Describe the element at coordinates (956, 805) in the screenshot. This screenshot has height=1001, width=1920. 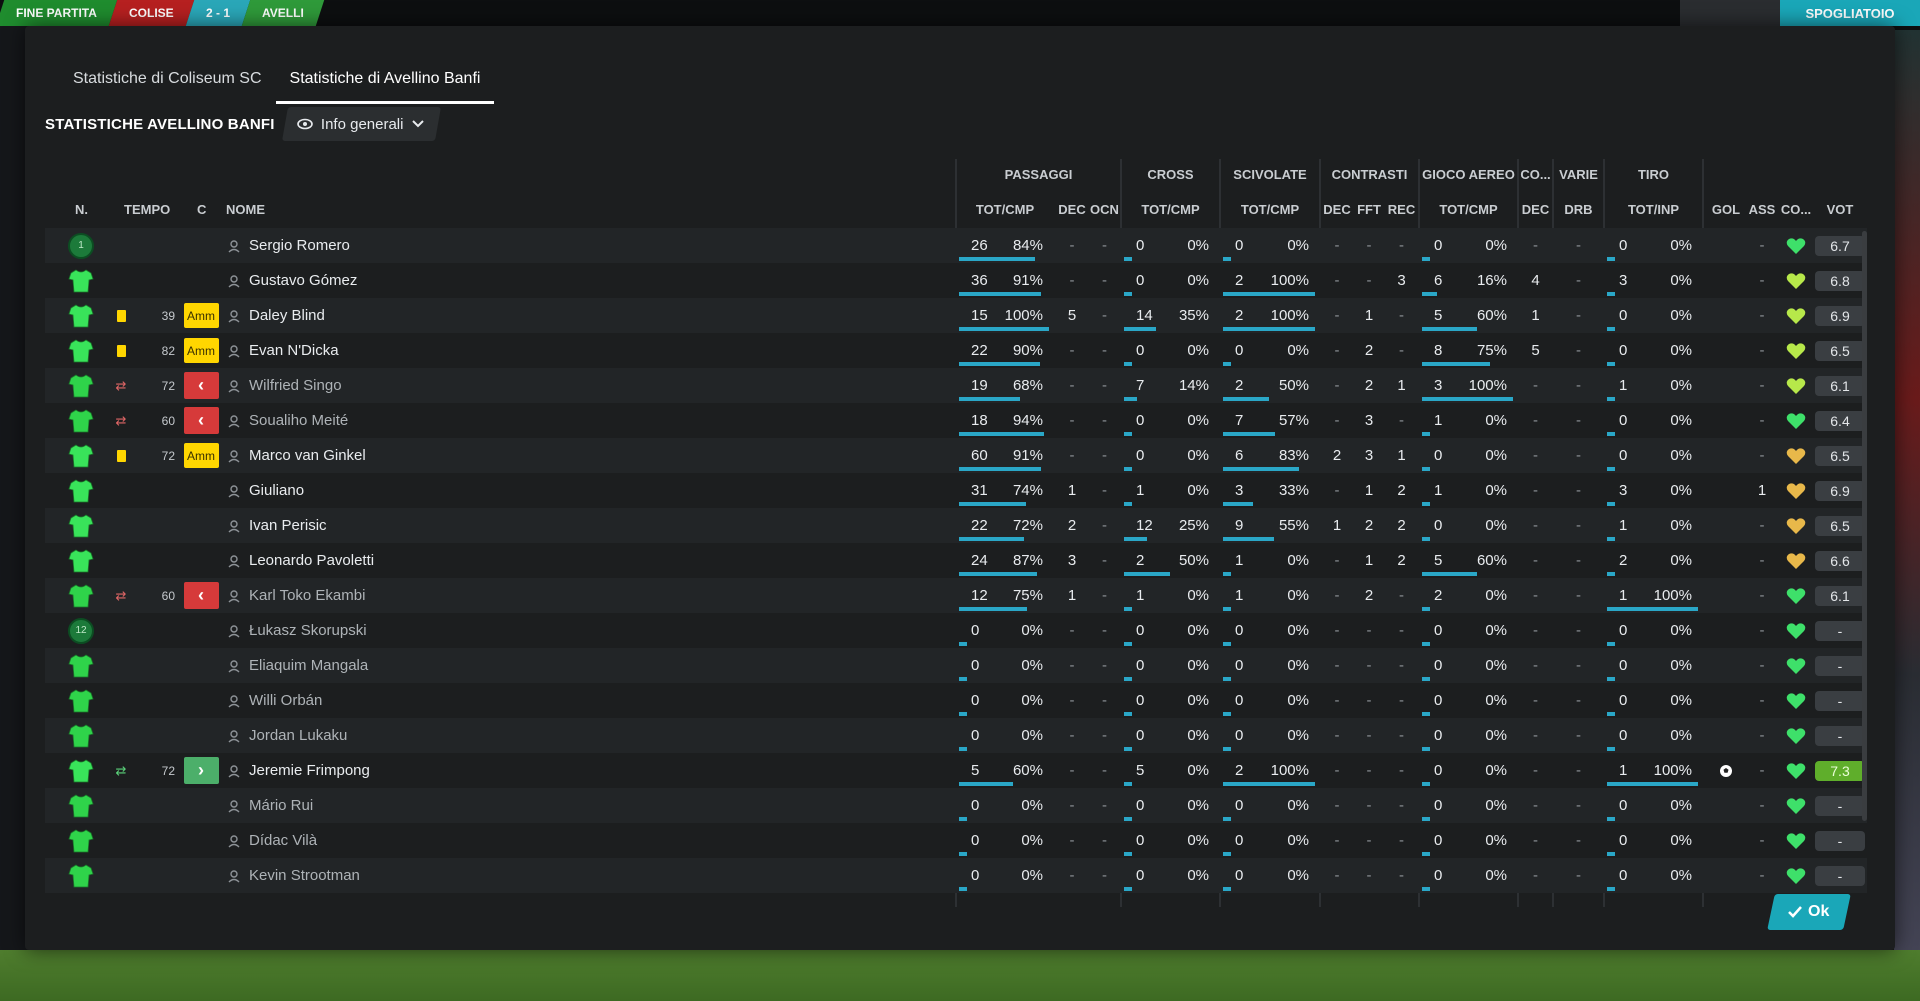
I see `table-row: Mário Rui 0 0% - - 0 0% 0 0% - - - 0 0% - - 0 0% - -` at that location.